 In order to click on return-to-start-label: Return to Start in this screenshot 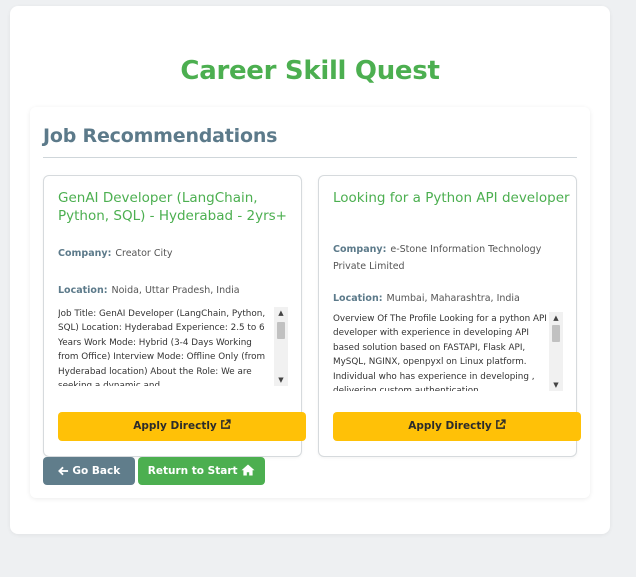, I will do `click(192, 471)`.